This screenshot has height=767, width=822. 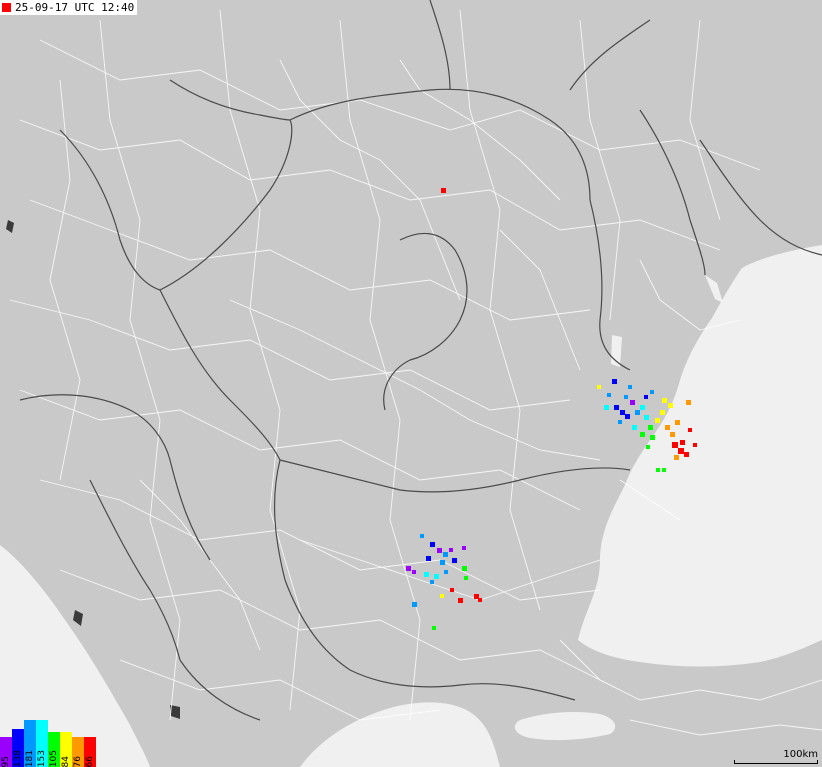 What do you see at coordinates (6, 761) in the screenshot?
I see `legend-label: 95` at bounding box center [6, 761].